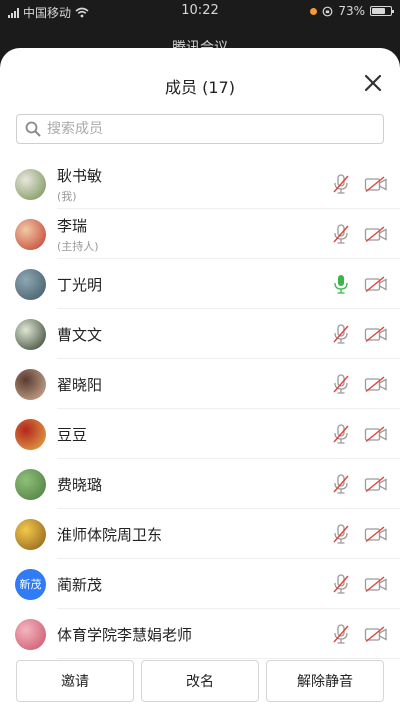  Describe the element at coordinates (314, 11) in the screenshot. I see `recording-dot-icon` at that location.